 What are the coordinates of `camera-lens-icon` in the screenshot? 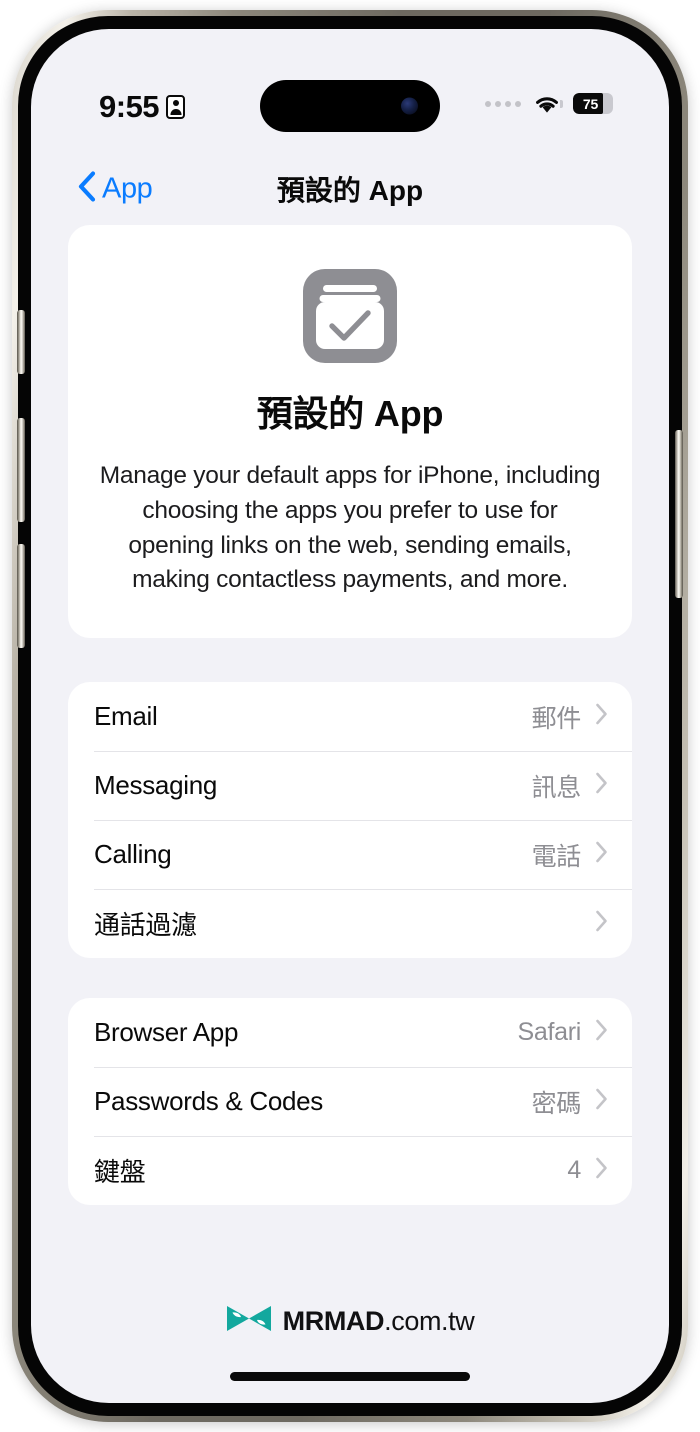 It's located at (409, 106).